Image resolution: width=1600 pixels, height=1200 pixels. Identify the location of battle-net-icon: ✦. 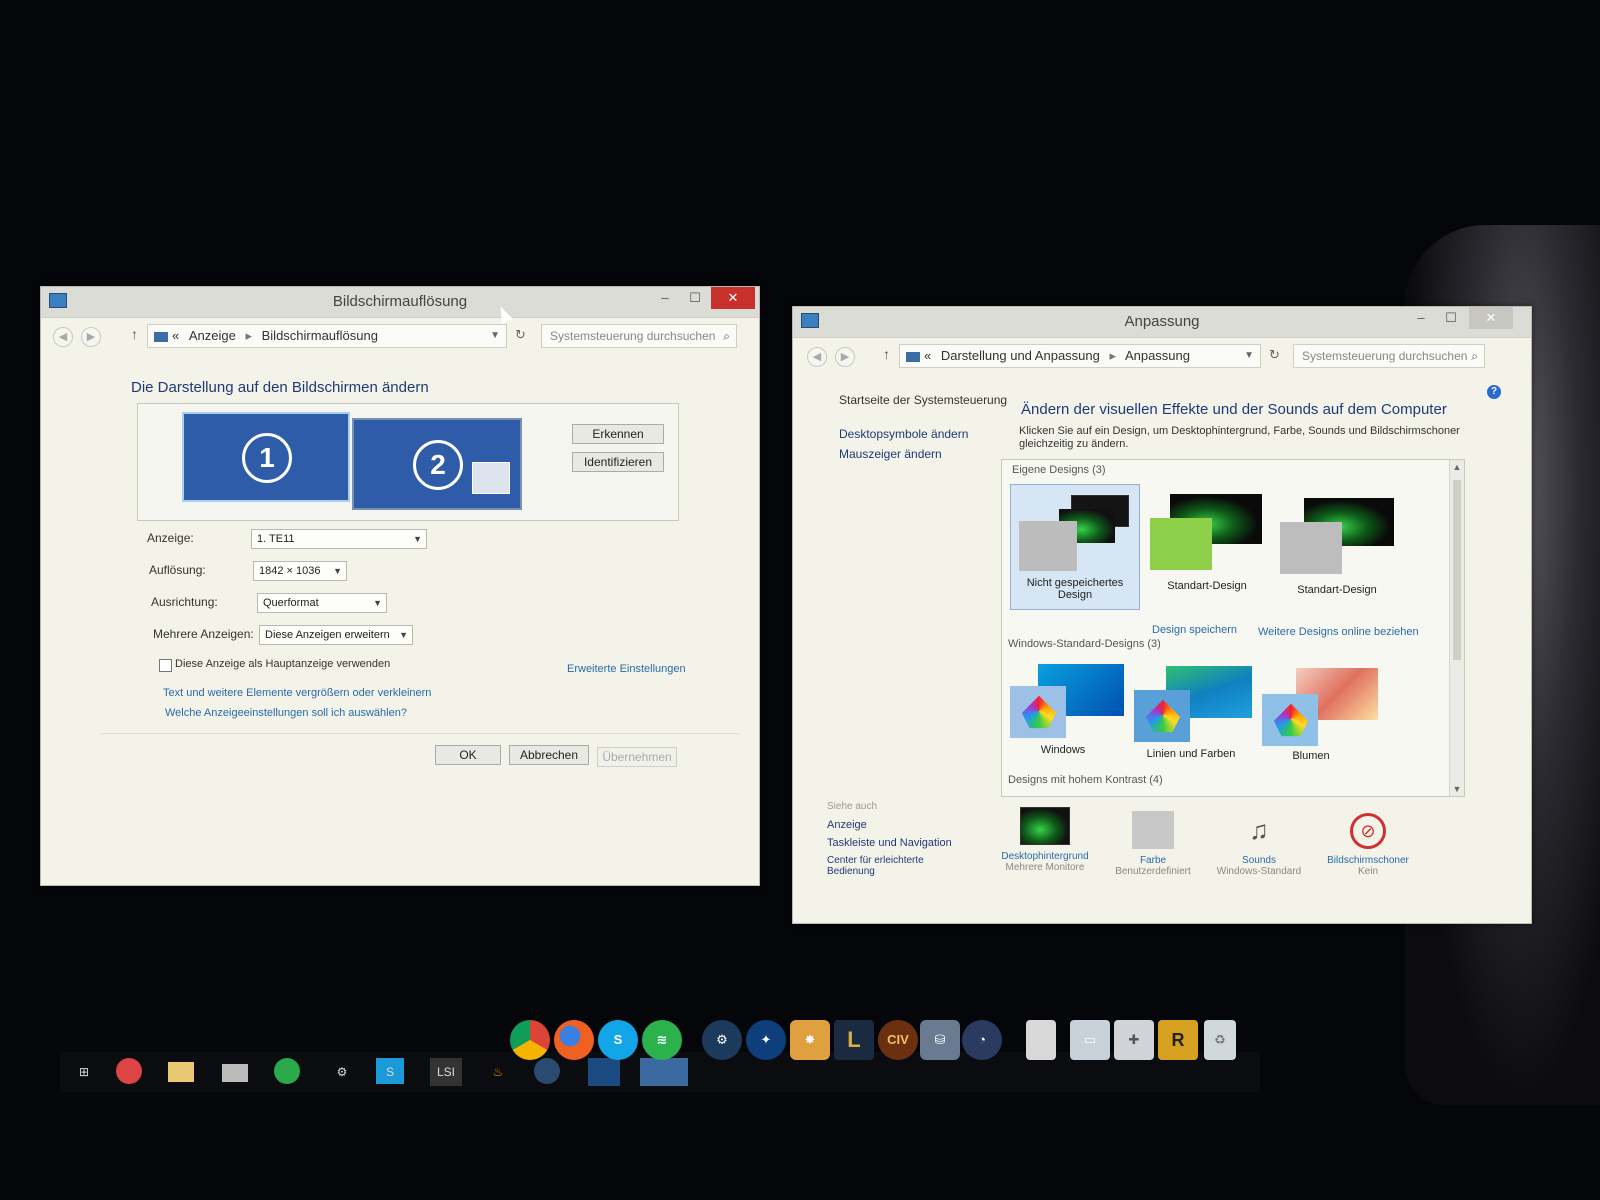
(766, 1040).